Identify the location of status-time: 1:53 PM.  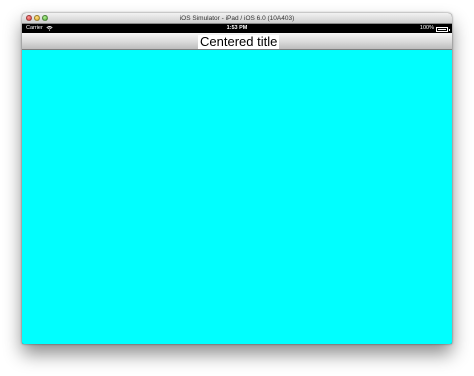
(237, 28).